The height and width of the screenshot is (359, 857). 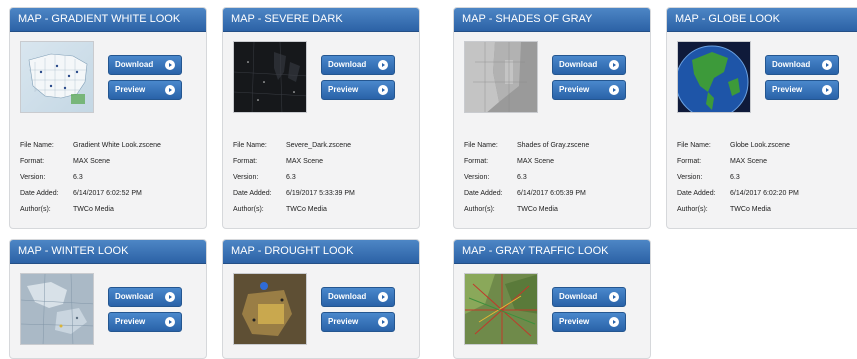 What do you see at coordinates (321, 20) in the screenshot?
I see `card-title: MAP - SEVERE DARK` at bounding box center [321, 20].